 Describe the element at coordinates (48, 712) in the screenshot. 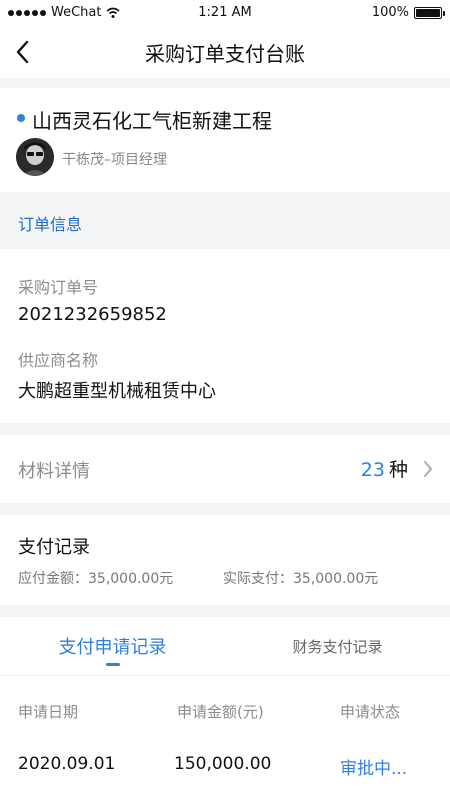

I see `header-apply-date: 申请日期` at that location.